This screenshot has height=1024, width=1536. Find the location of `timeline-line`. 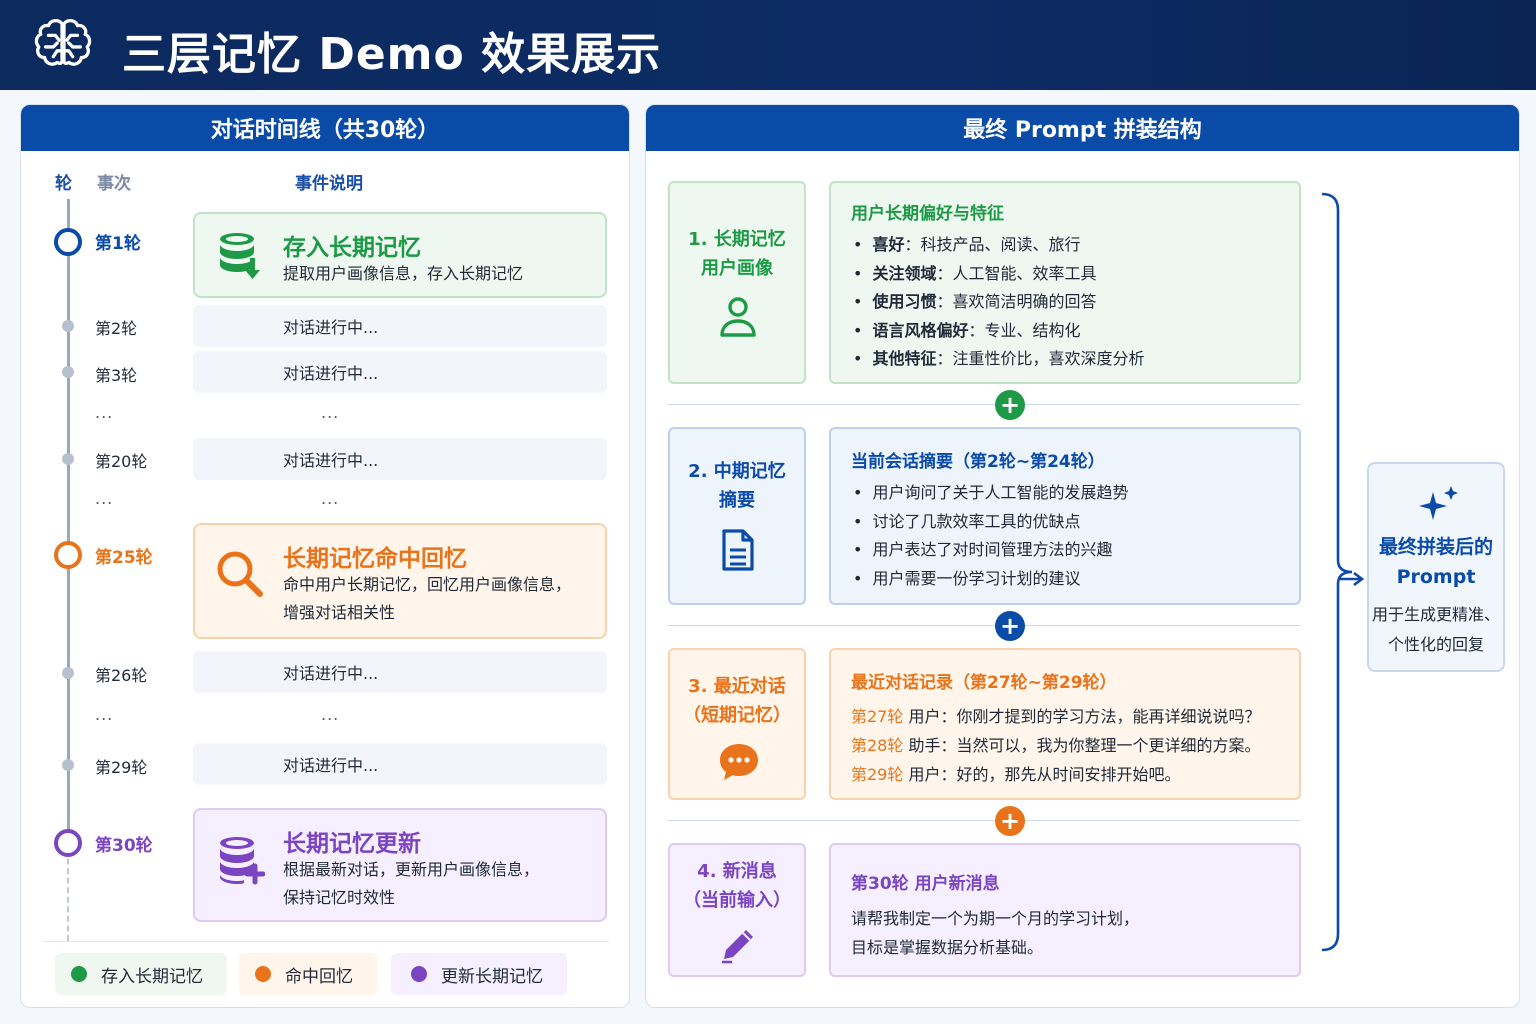

timeline-line is located at coordinates (68, 524).